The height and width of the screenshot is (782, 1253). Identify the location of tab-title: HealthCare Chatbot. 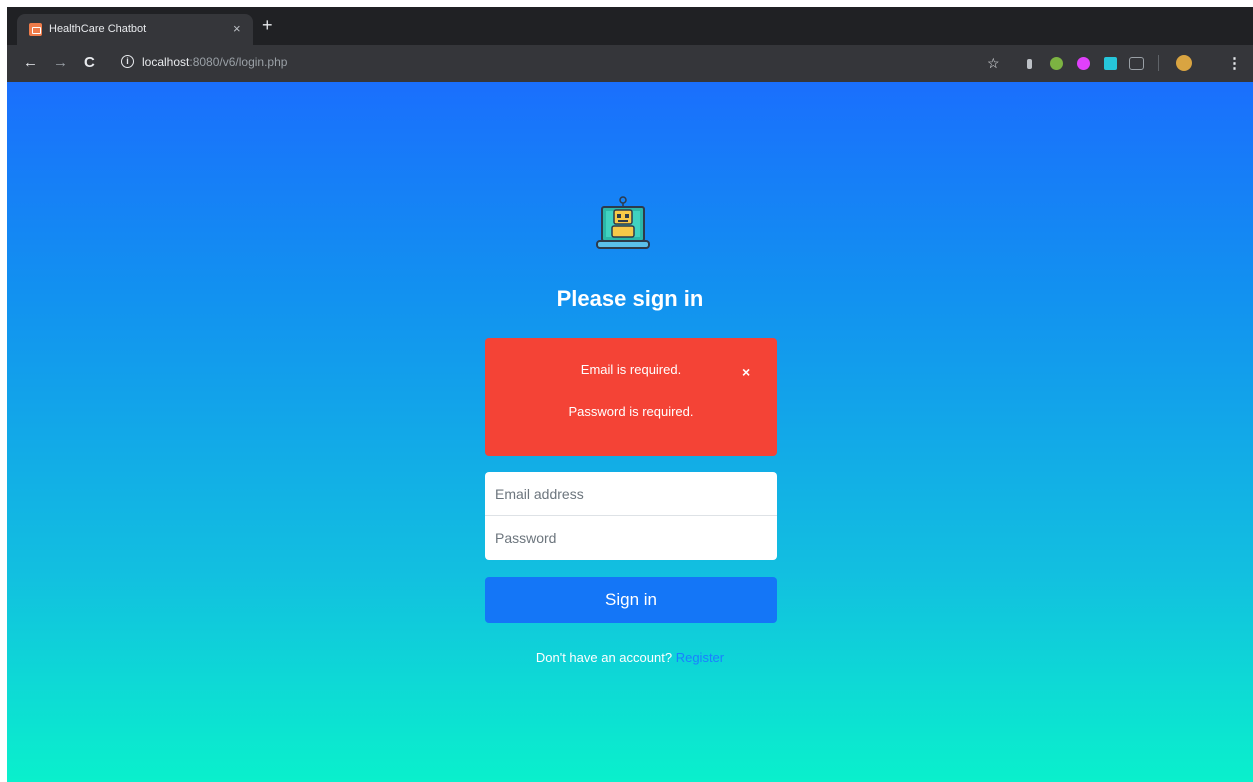
(98, 29).